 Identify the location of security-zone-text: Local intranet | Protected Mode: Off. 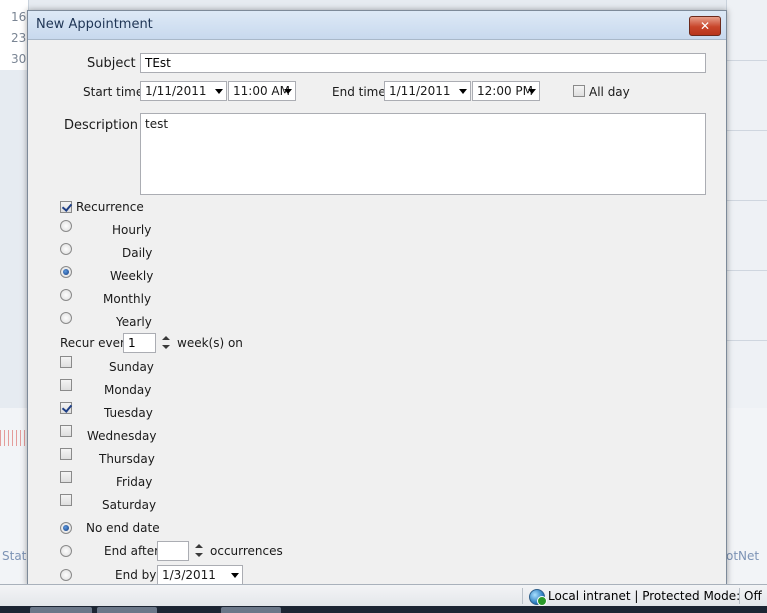
(655, 596).